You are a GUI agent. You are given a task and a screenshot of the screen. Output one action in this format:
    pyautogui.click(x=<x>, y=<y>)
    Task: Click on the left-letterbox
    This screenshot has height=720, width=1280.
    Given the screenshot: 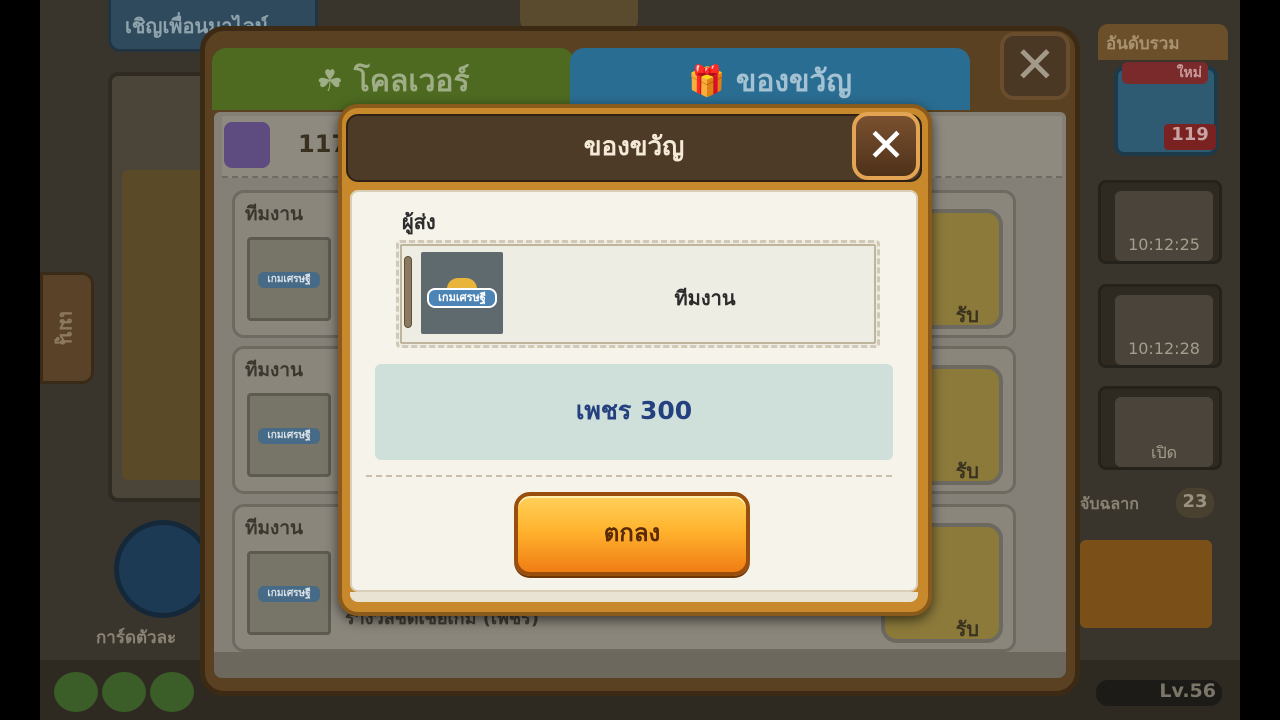 What is the action you would take?
    pyautogui.click(x=20, y=360)
    